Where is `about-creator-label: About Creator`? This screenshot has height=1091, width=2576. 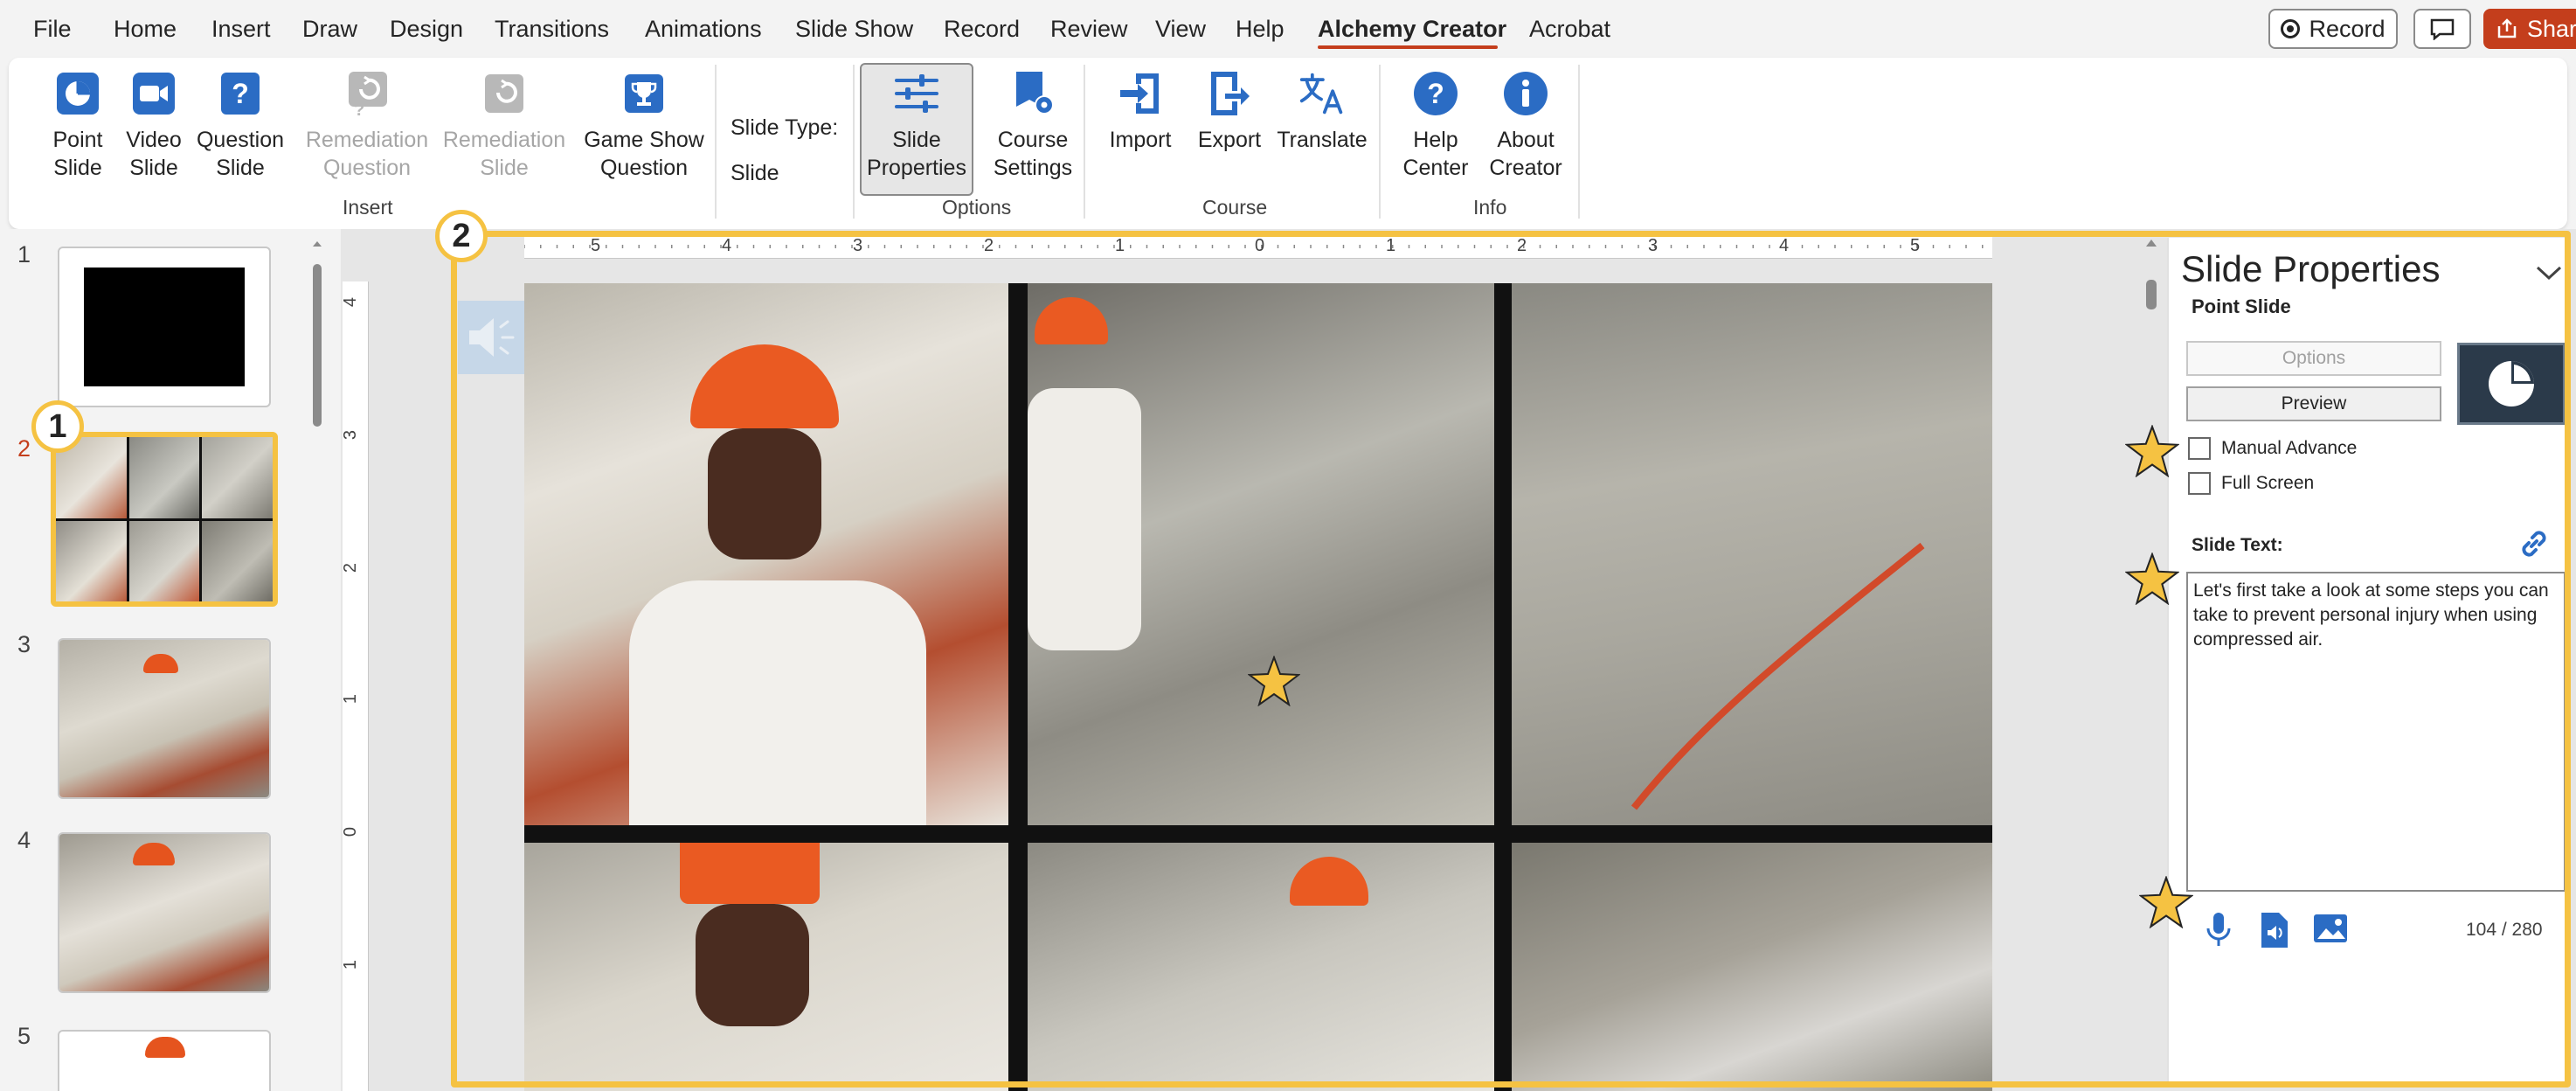
about-creator-label: About Creator is located at coordinates (1525, 154).